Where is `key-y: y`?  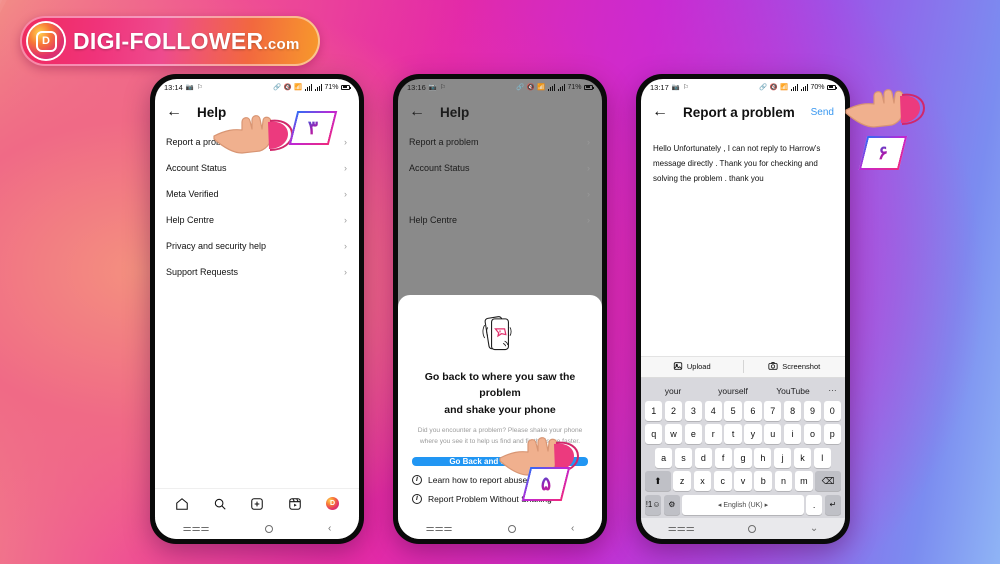
key-y: y is located at coordinates (753, 434).